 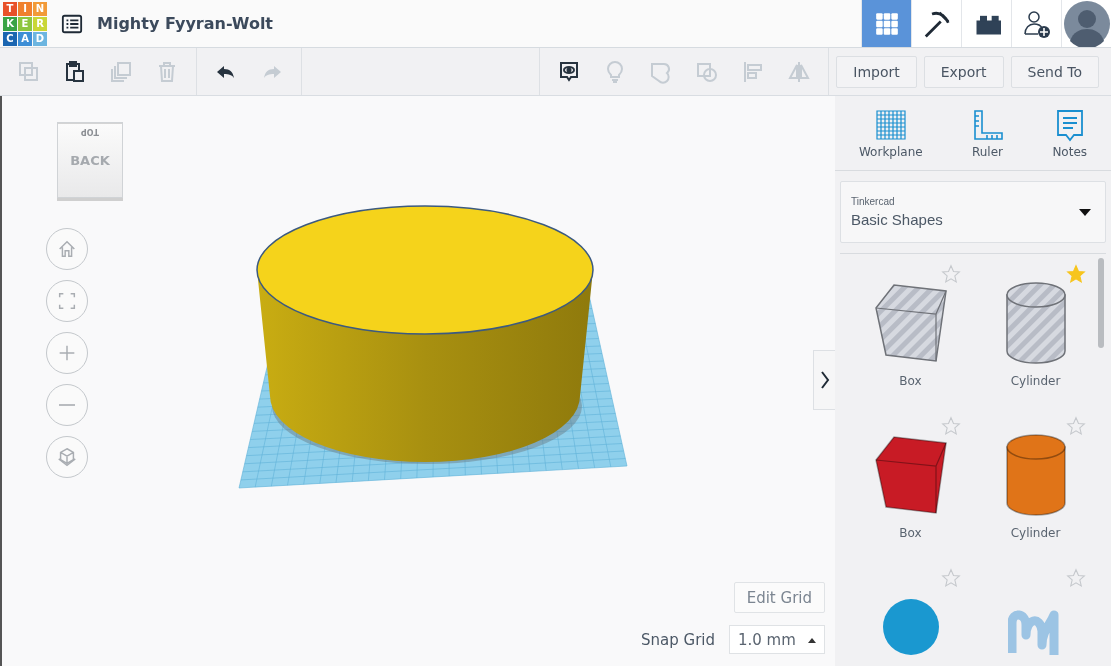 What do you see at coordinates (121, 71) in the screenshot?
I see `duplicate-icon` at bounding box center [121, 71].